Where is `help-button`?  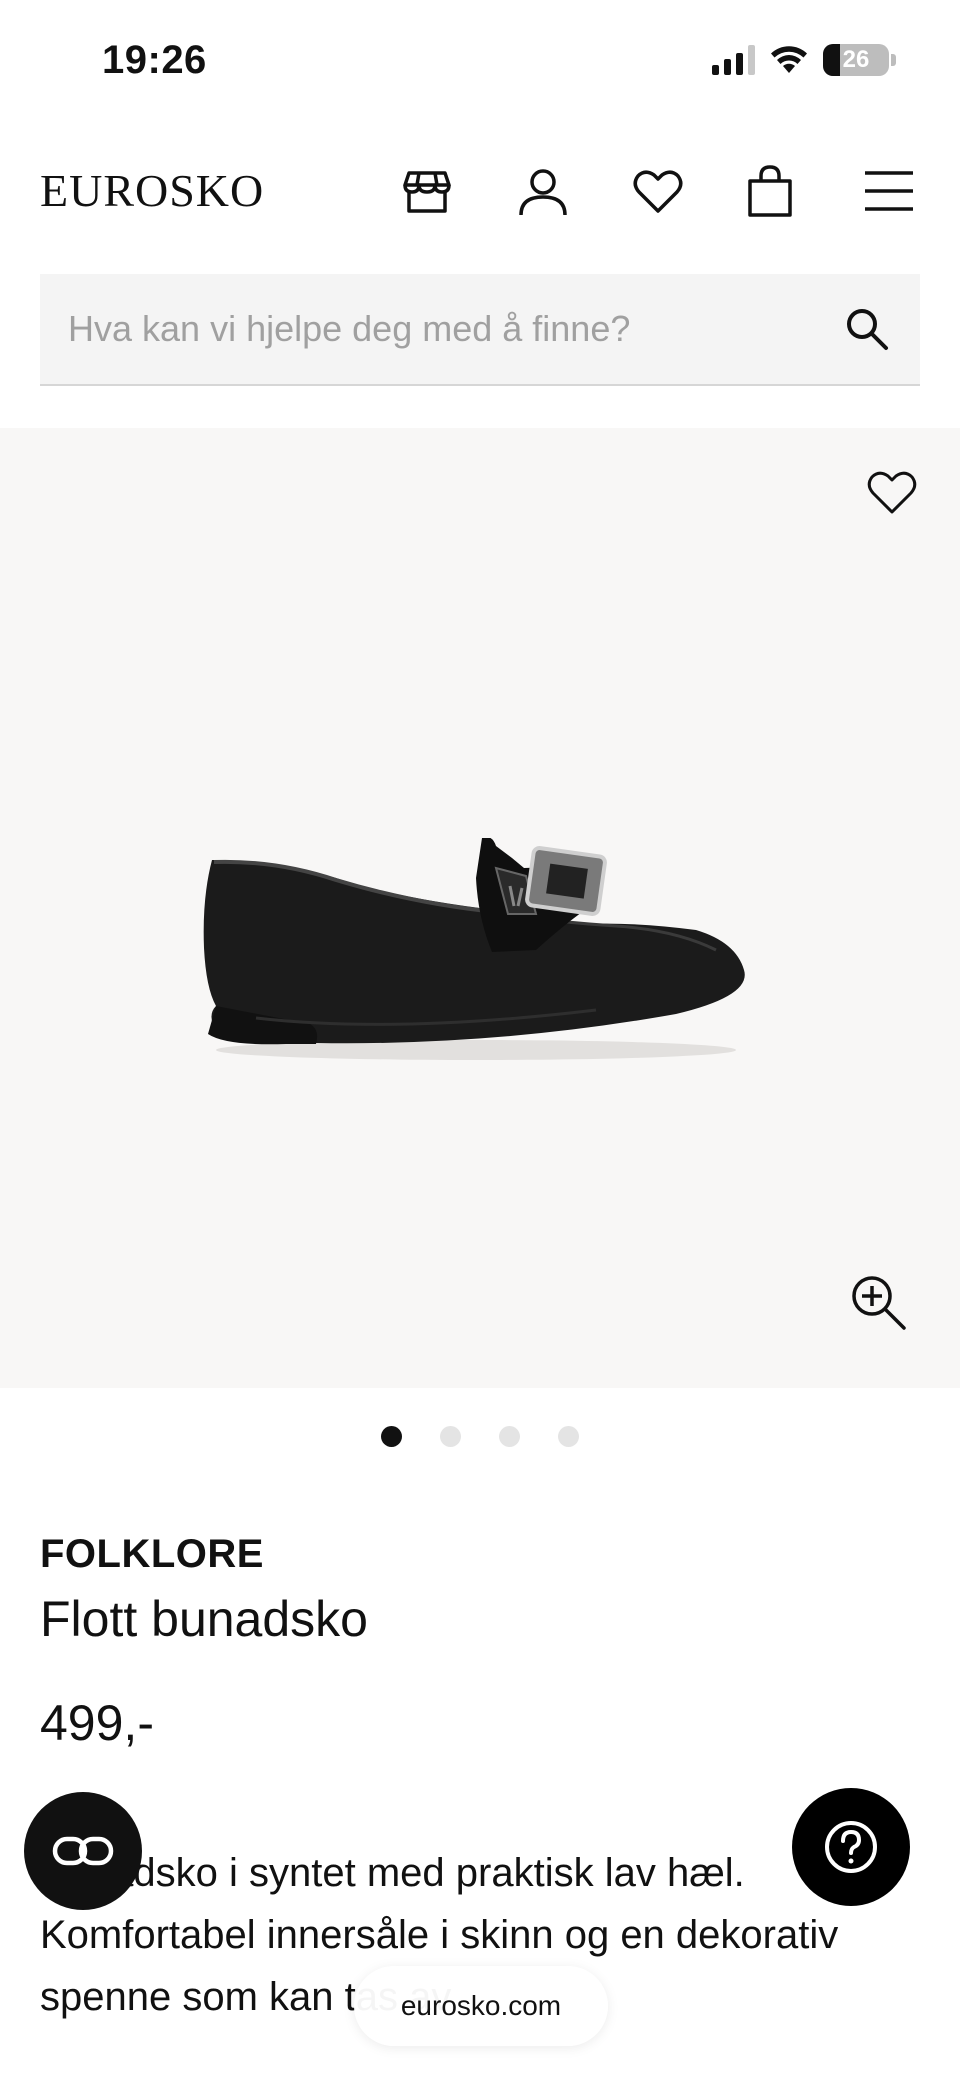 help-button is located at coordinates (851, 1847).